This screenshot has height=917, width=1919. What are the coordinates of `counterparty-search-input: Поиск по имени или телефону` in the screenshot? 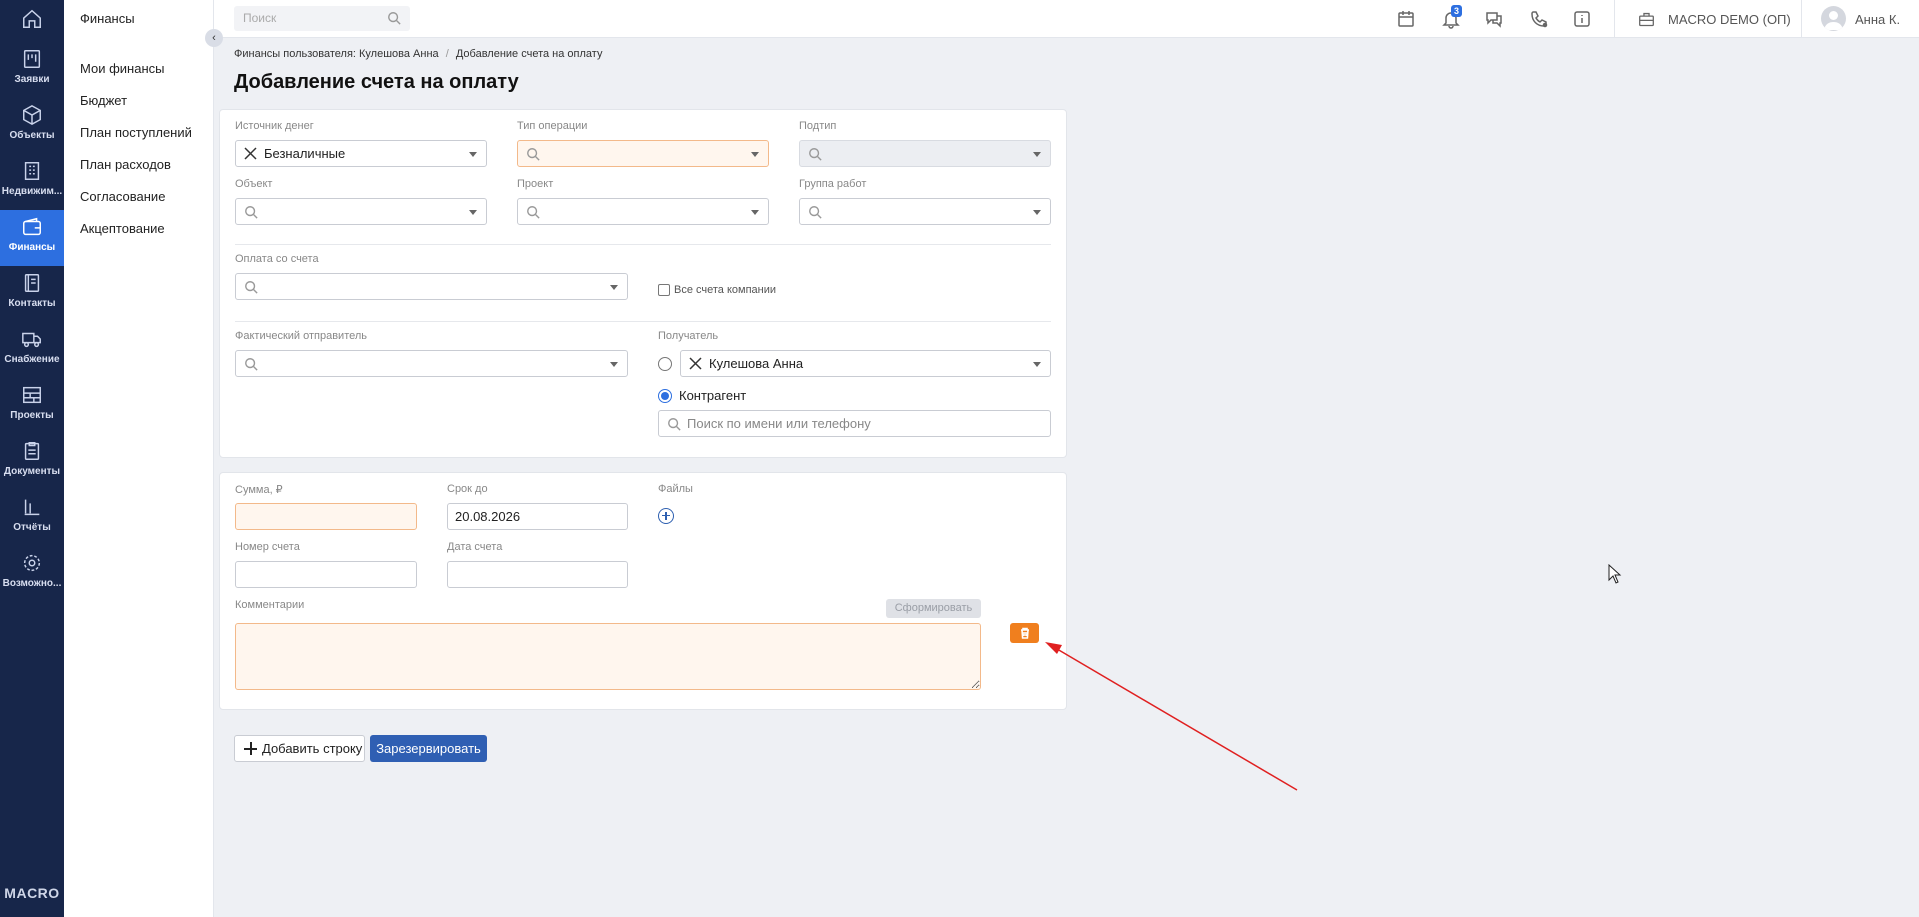 It's located at (854, 423).